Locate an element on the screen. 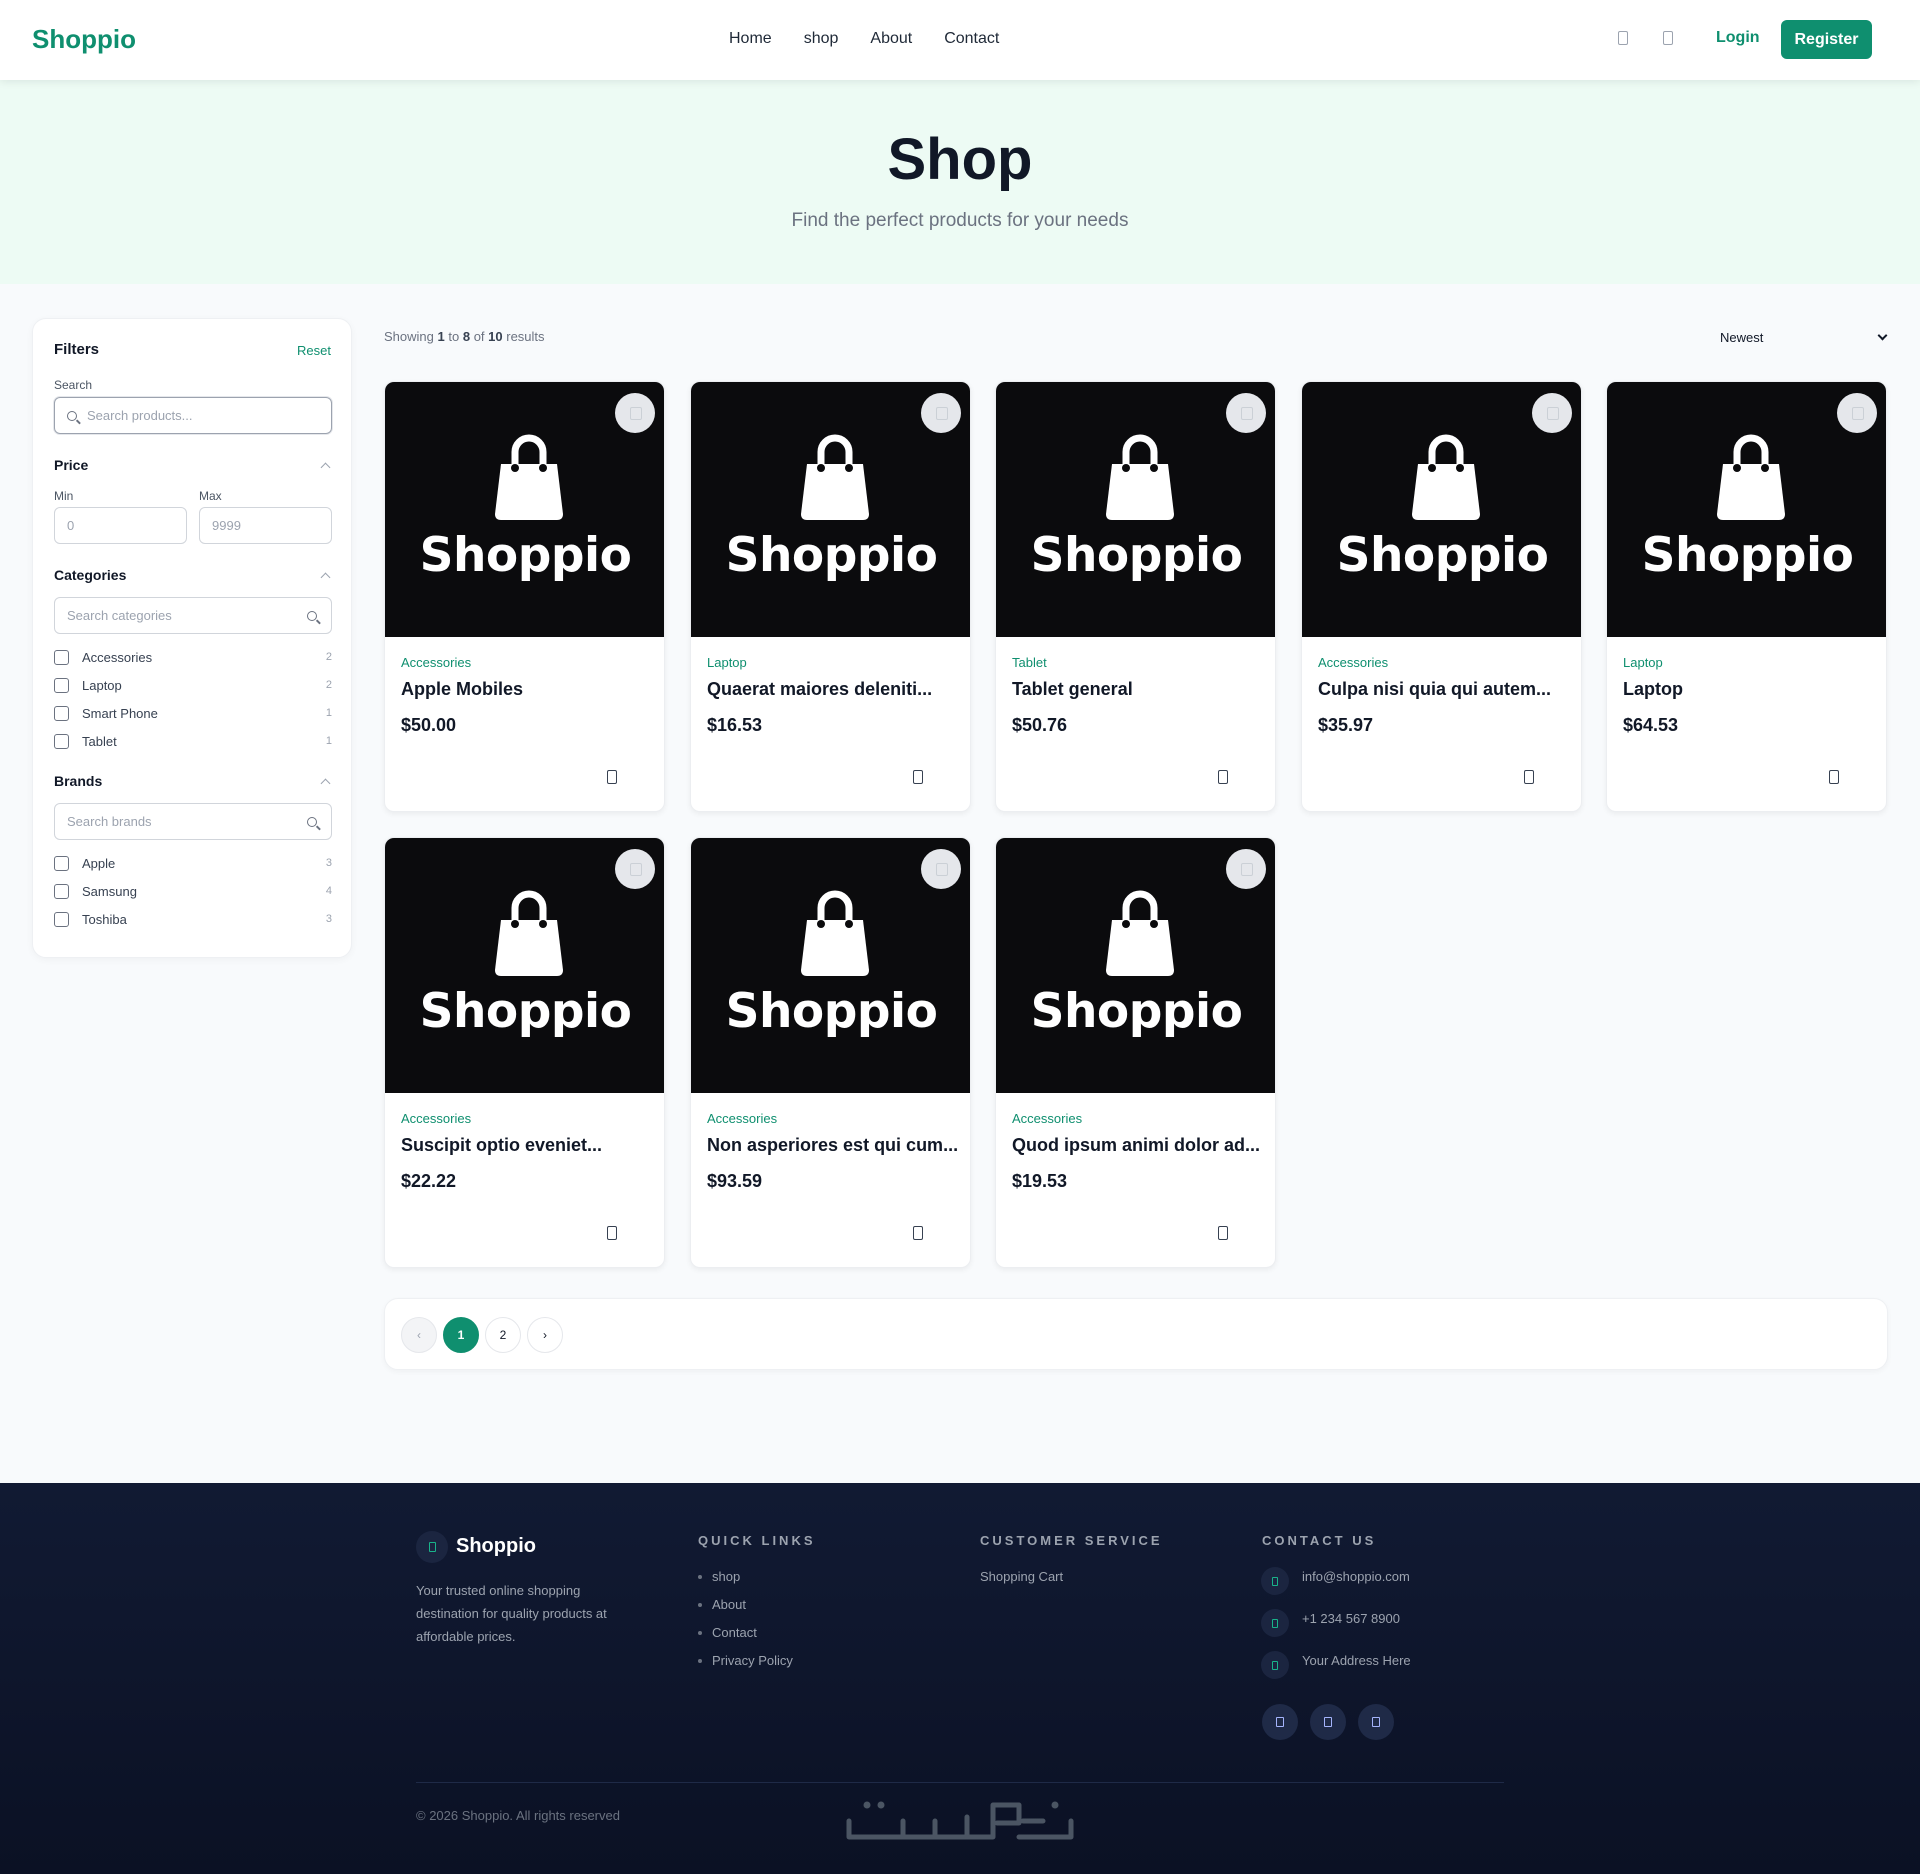 Image resolution: width=1920 pixels, height=1874 pixels. price-max-input: 9999 is located at coordinates (265, 525).